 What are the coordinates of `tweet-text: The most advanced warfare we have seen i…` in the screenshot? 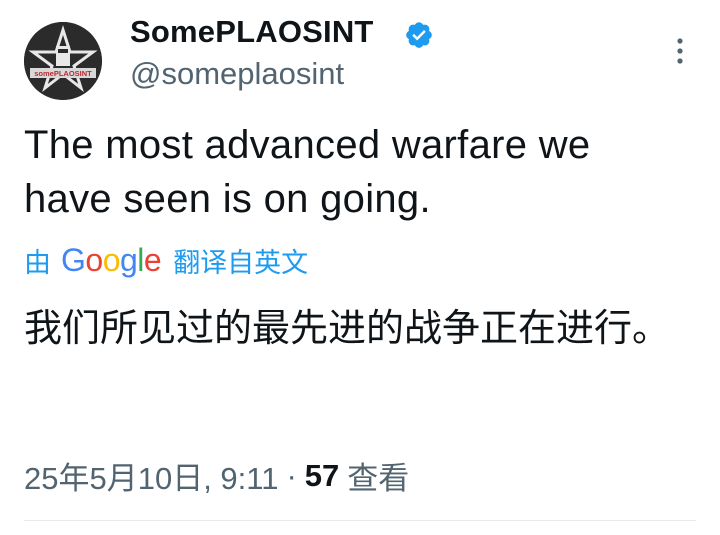 It's located at (307, 172).